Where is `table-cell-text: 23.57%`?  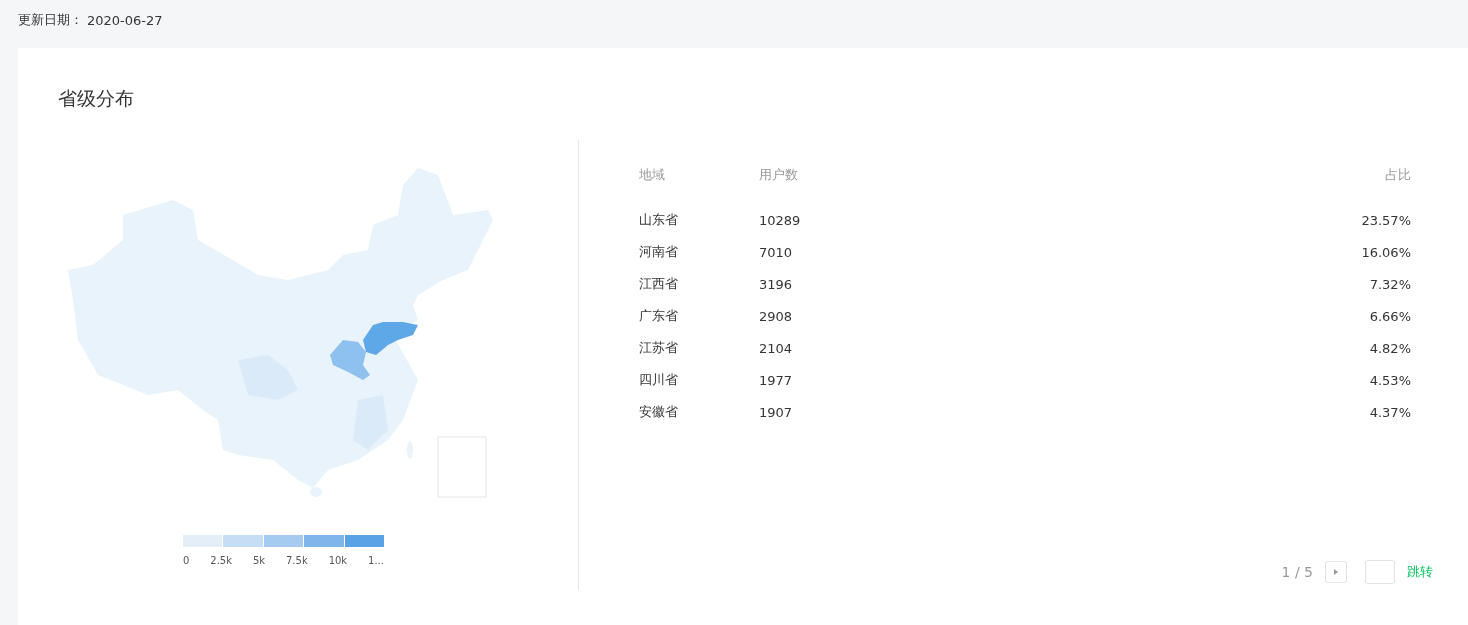 table-cell-text: 23.57% is located at coordinates (1385, 220).